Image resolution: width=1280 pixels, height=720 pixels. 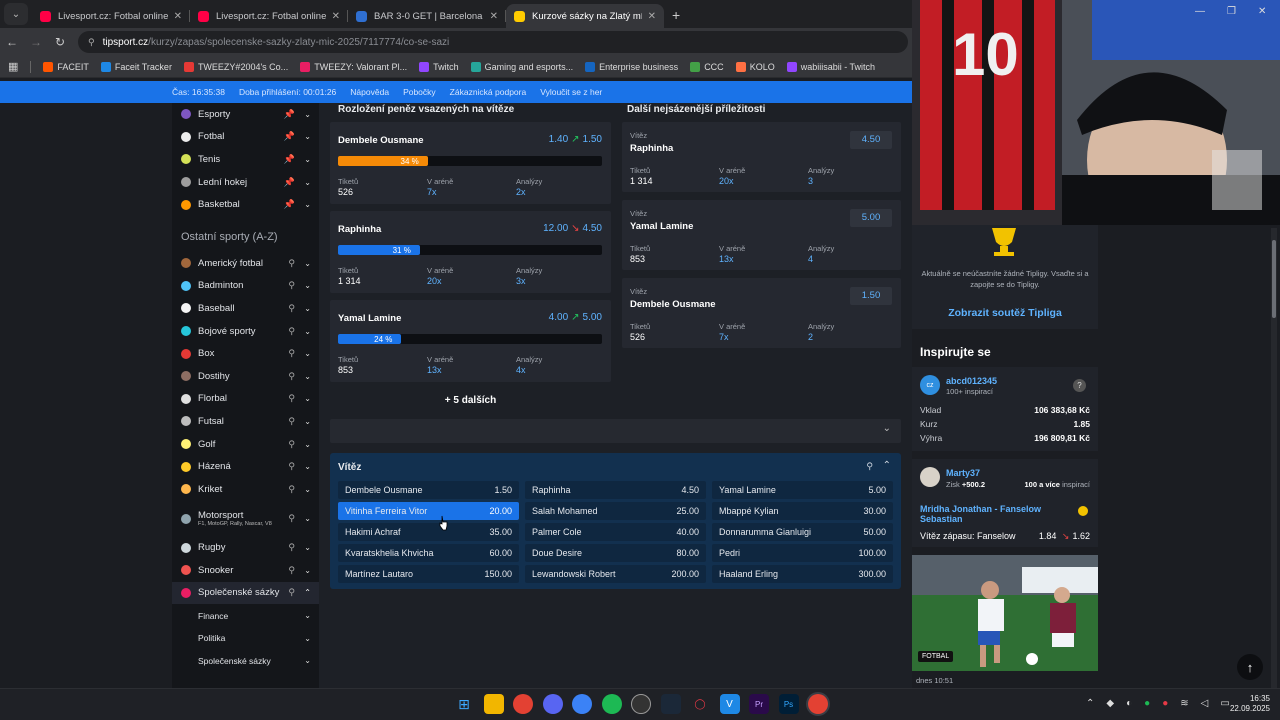 What do you see at coordinates (245, 421) in the screenshot?
I see `sidebar-item-futsal: Futsal ⚲ ⌄` at bounding box center [245, 421].